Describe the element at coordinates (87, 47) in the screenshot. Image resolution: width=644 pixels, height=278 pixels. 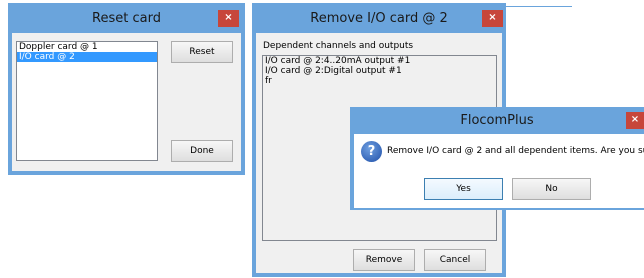
I see `list-item: Doppler card @ 1` at that location.